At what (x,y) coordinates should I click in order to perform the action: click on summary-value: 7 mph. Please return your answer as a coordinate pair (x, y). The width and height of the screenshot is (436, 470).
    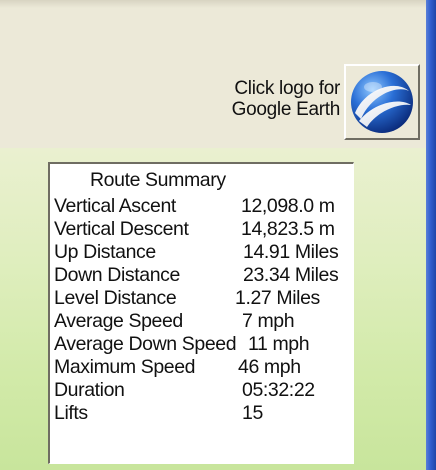
    Looking at the image, I should click on (268, 321).